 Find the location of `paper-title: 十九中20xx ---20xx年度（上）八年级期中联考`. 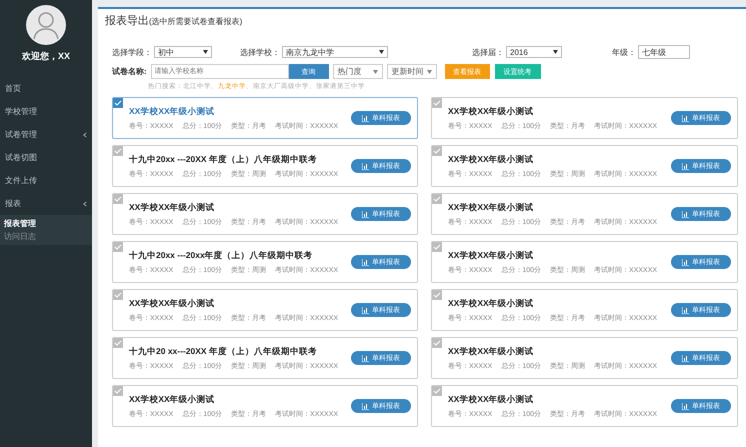

paper-title: 十九中20xx ---20xx年度（上）八年级期中联考 is located at coordinates (221, 256).